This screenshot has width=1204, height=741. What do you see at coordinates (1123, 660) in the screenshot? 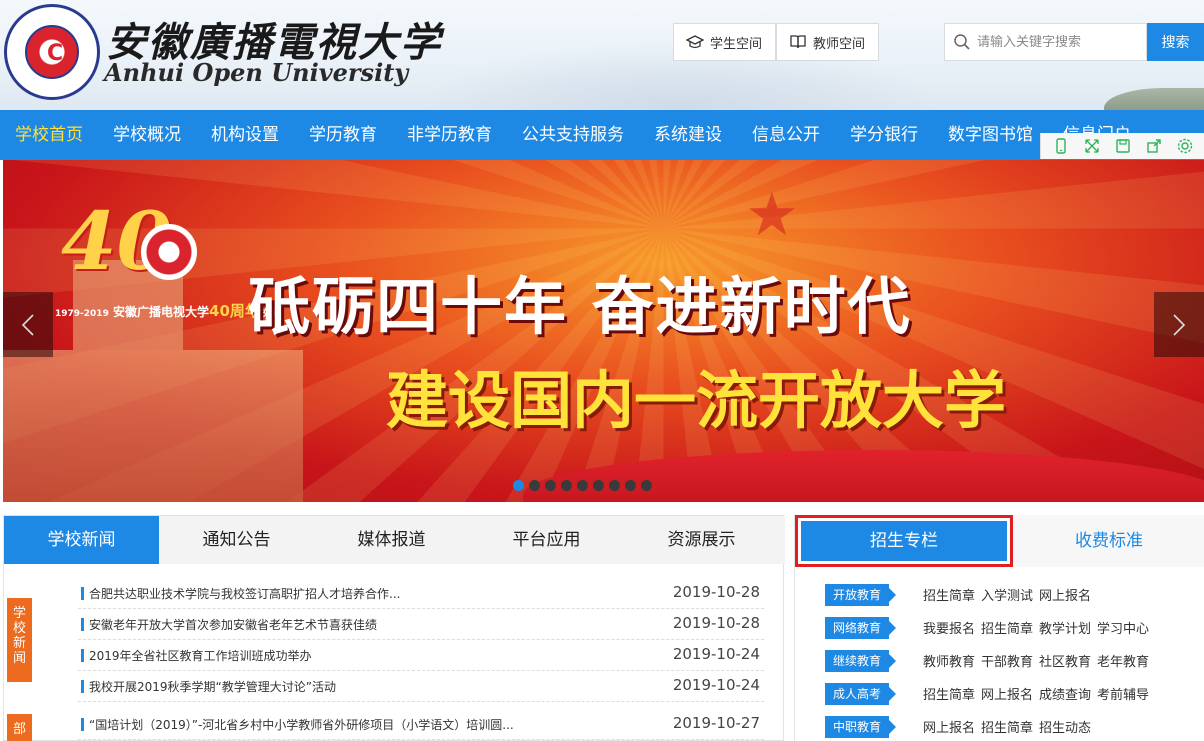
I see `enrollment-link: 老年教育` at bounding box center [1123, 660].